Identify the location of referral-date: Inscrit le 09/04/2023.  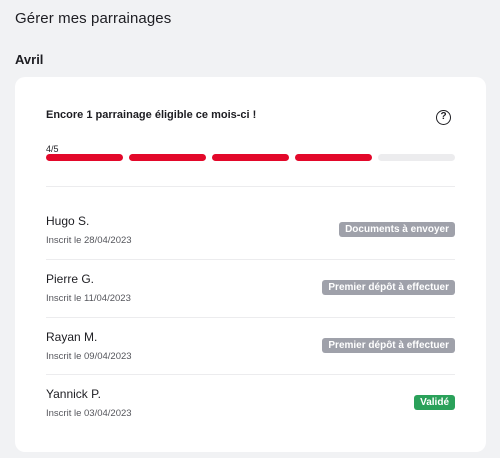
(89, 356).